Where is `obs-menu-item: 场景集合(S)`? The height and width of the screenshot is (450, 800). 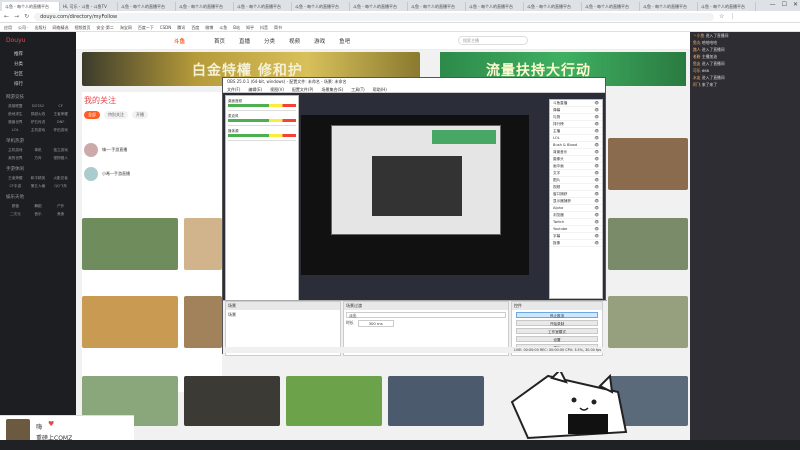
obs-menu-item: 场景集合(S) is located at coordinates (332, 89).